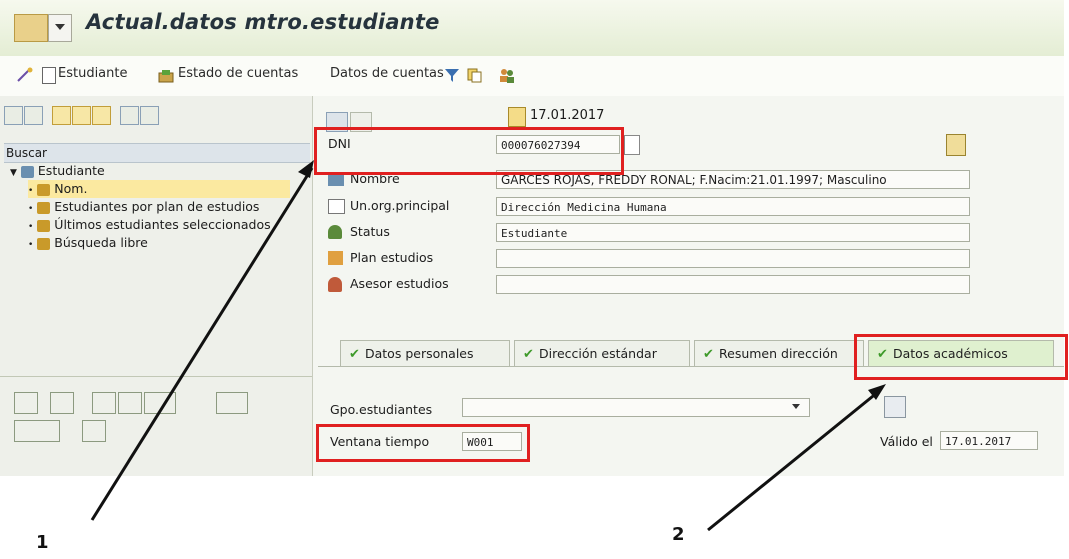 This screenshot has height=559, width=1069. I want to click on annotation-label-2: 2, so click(678, 534).